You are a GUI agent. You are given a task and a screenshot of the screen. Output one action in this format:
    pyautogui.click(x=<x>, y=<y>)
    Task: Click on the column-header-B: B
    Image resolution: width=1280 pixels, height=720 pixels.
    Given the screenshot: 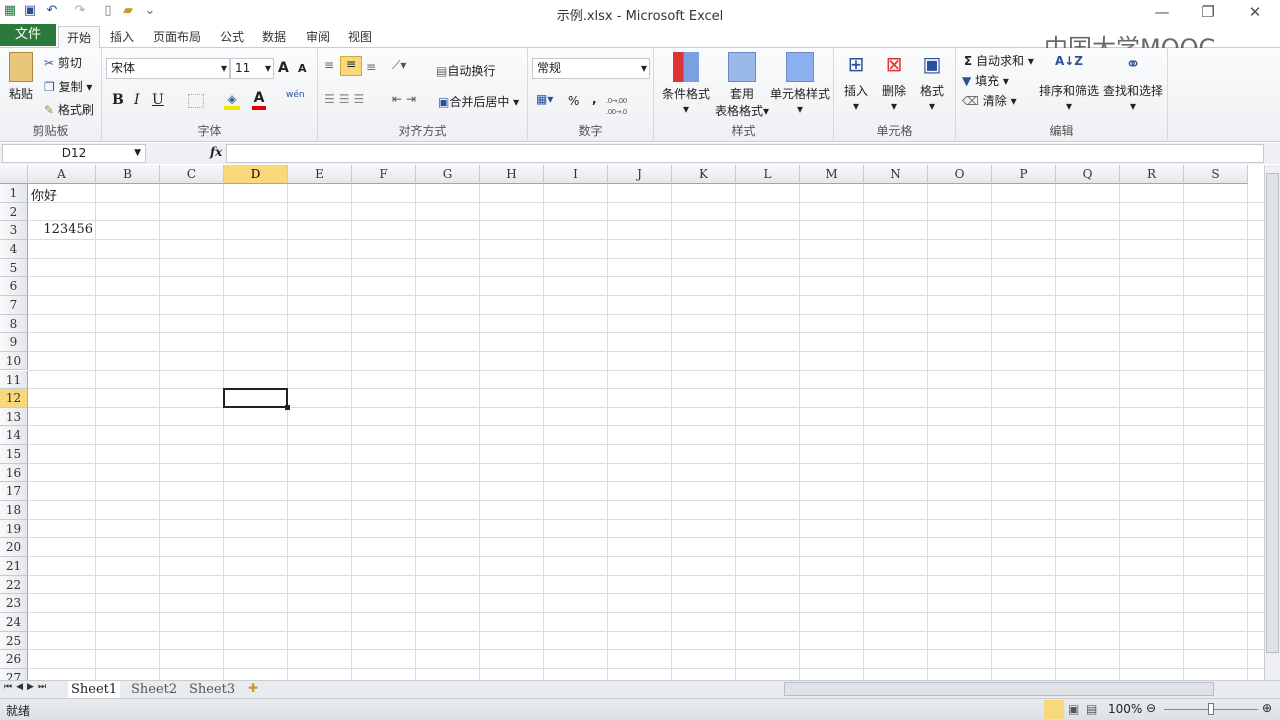 What is the action you would take?
    pyautogui.click(x=128, y=174)
    